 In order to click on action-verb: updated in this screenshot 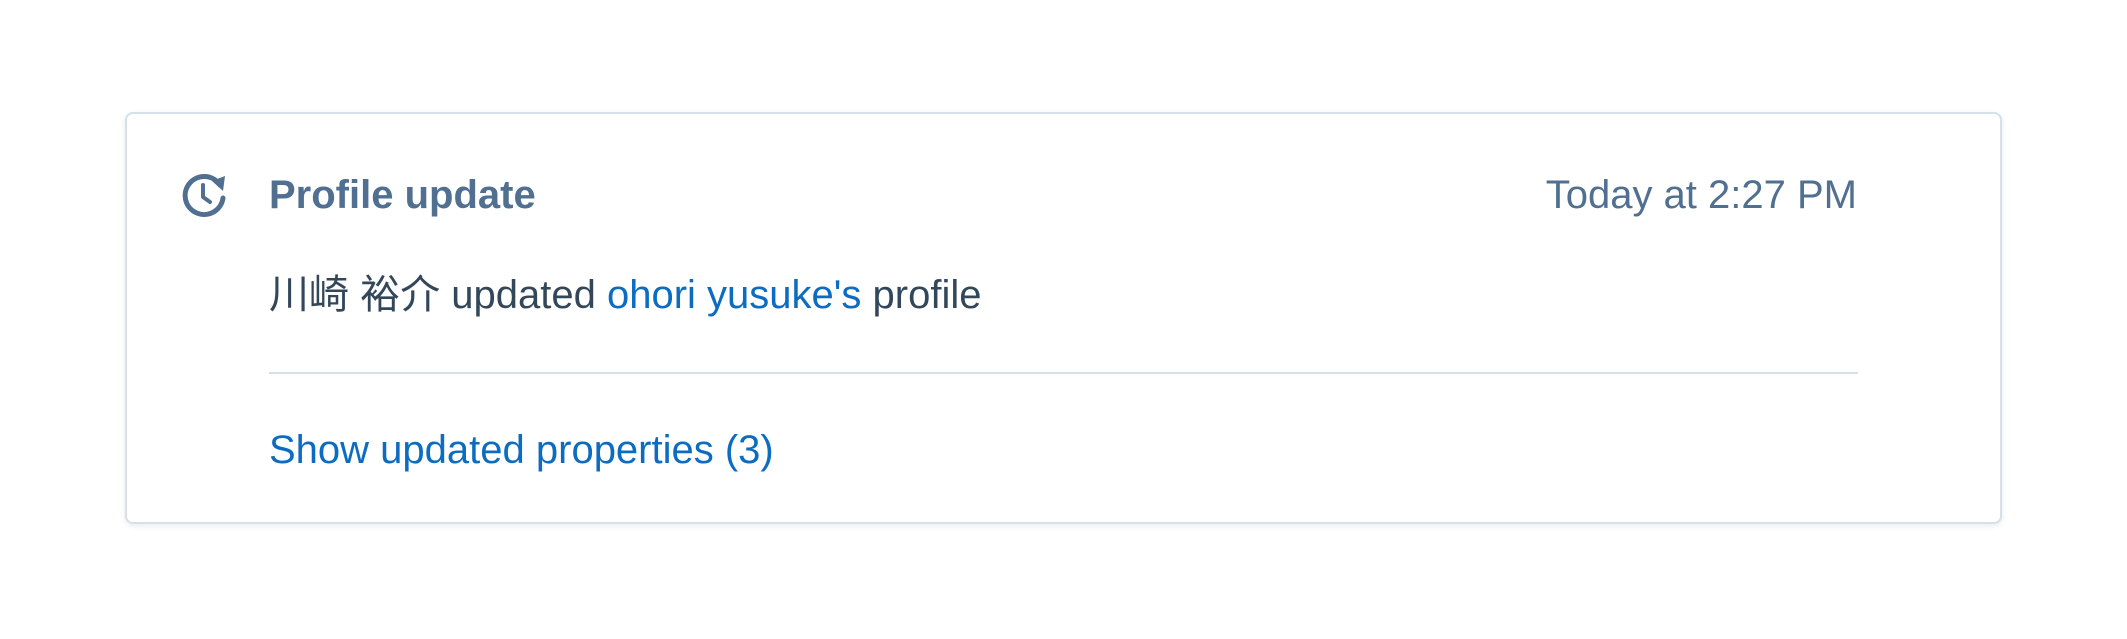, I will do `click(523, 295)`.